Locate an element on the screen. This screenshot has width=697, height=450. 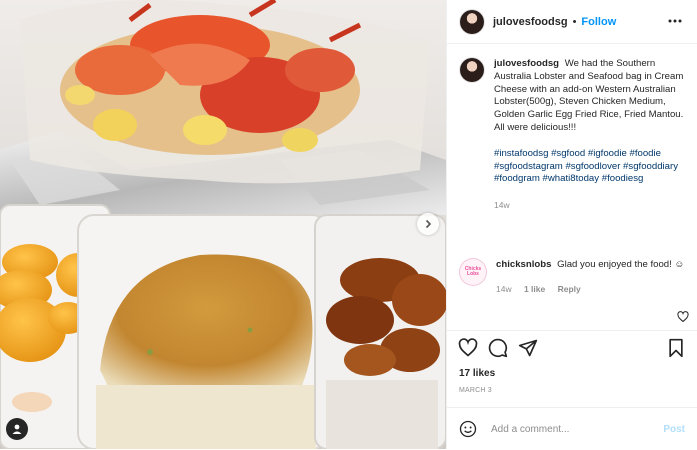
commenter-avatar: Chicks Lobs is located at coordinates (473, 272).